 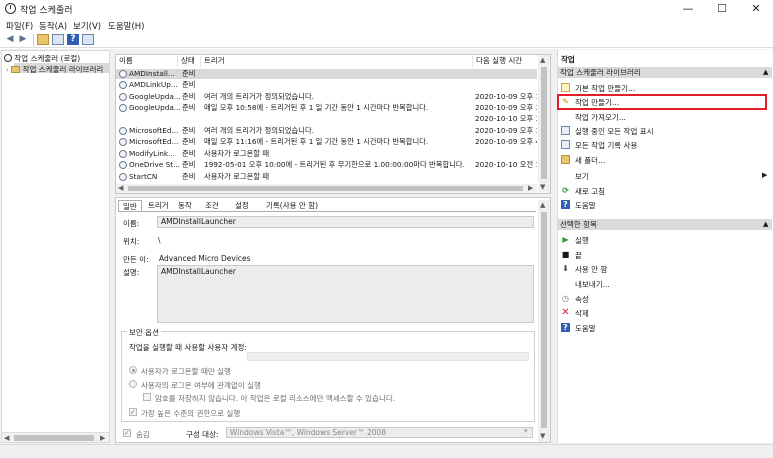 What do you see at coordinates (54, 69) in the screenshot?
I see `tree-item-library: › 작업 스케줄러 라이브러리` at bounding box center [54, 69].